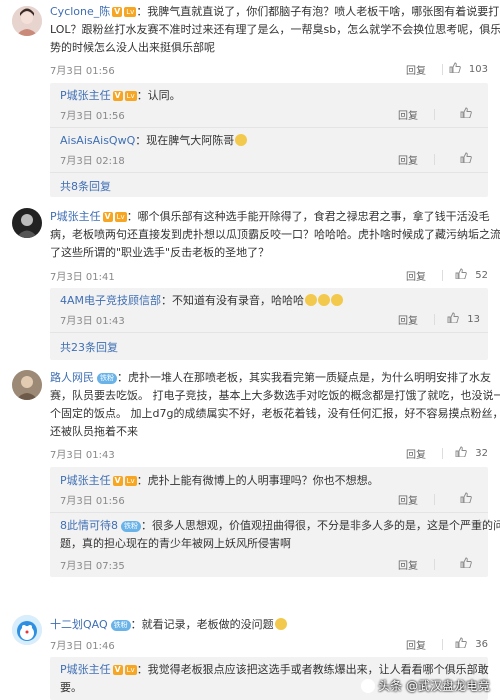  I want to click on like-button: 13, so click(463, 318).